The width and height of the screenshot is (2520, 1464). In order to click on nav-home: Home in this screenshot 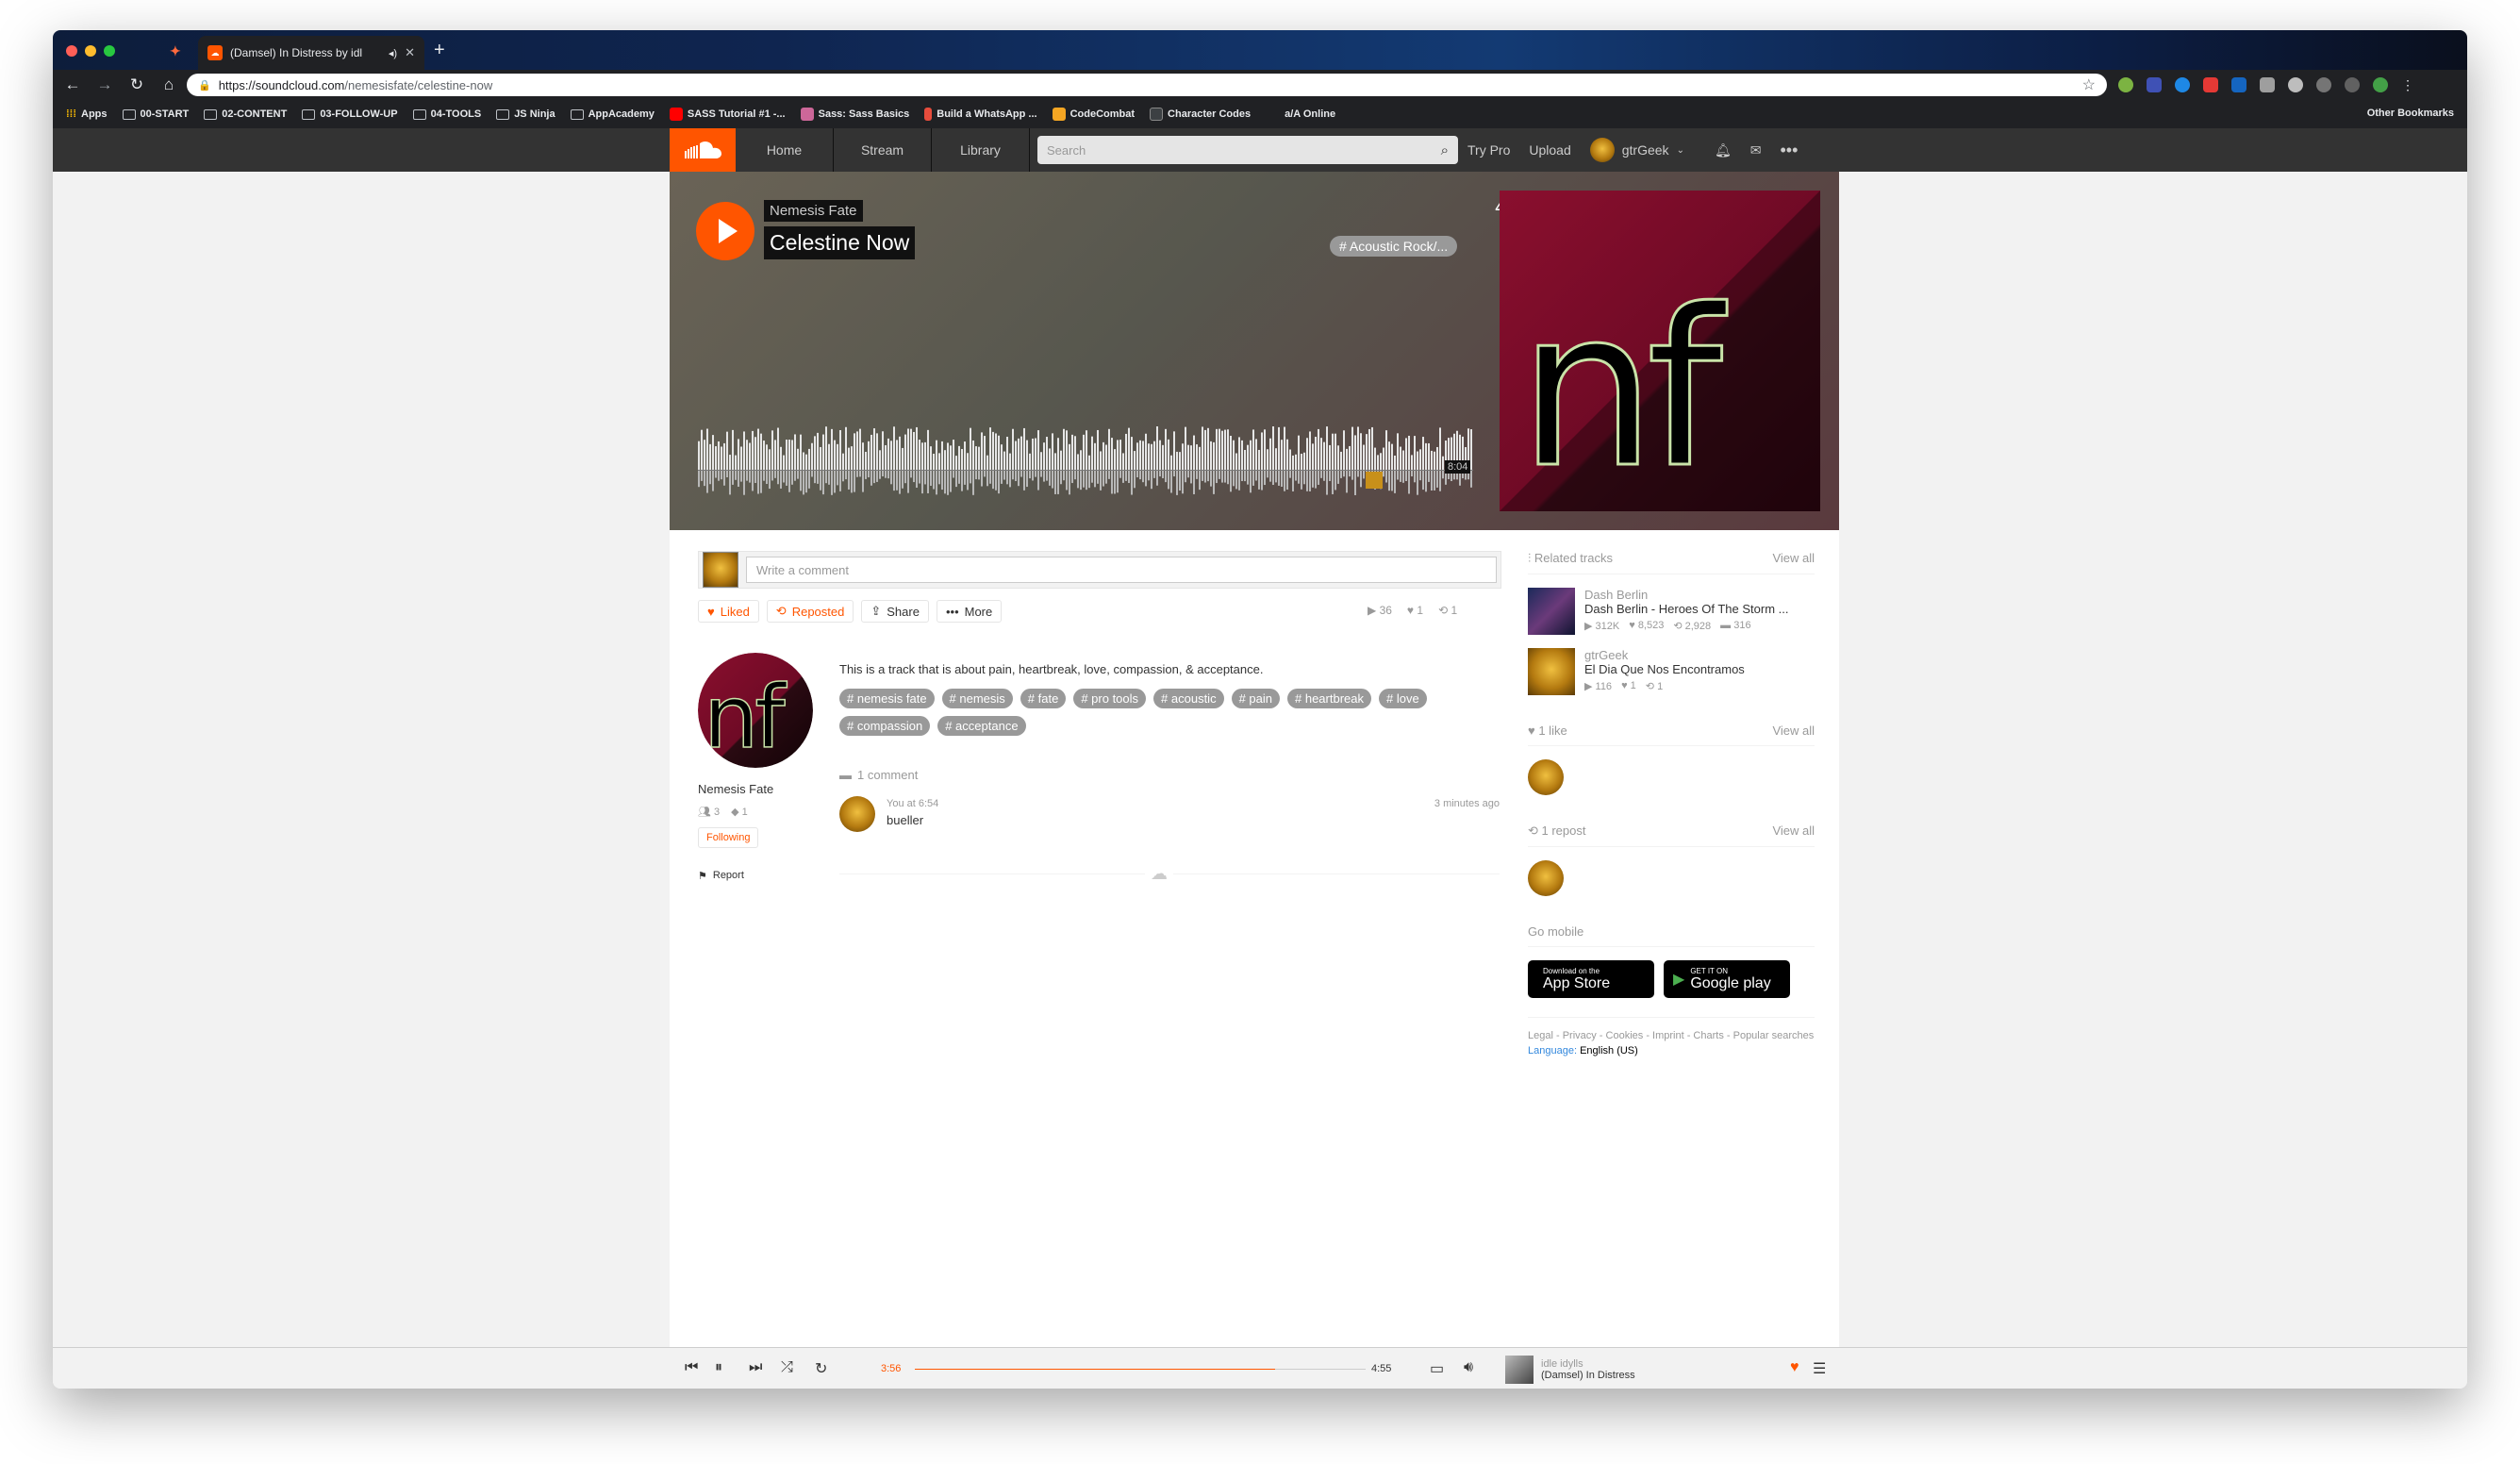, I will do `click(785, 150)`.